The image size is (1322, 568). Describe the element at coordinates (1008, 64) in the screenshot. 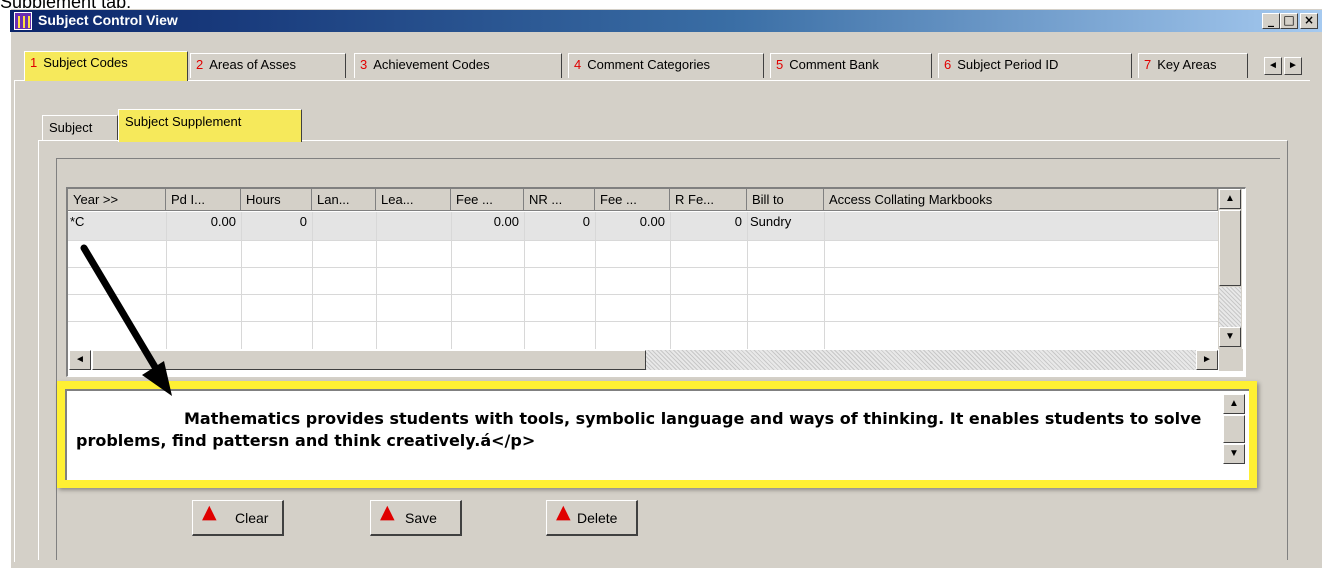

I see `tab-label: Subject Period ID` at that location.